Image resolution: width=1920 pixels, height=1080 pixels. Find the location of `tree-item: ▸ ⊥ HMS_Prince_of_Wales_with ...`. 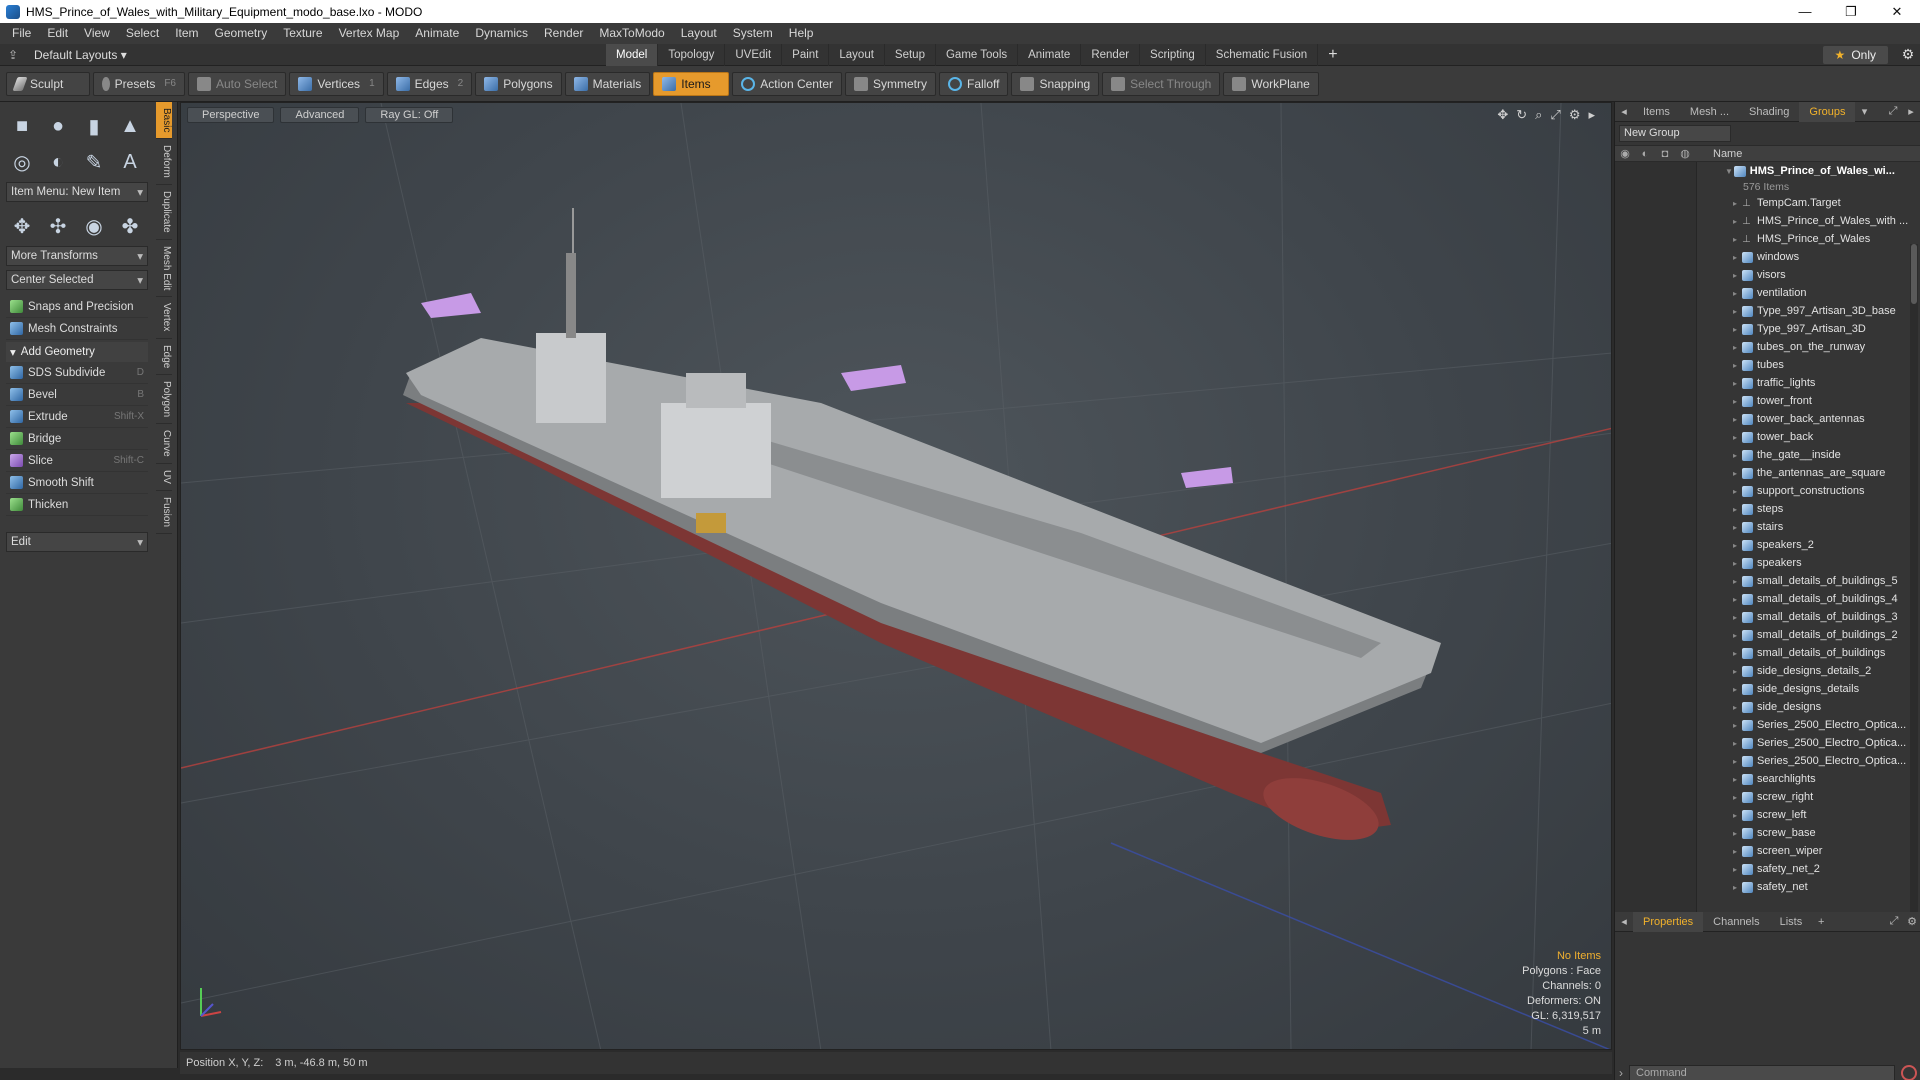

tree-item: ▸ ⊥ HMS_Prince_of_Wales_with ... is located at coordinates (1767, 221).